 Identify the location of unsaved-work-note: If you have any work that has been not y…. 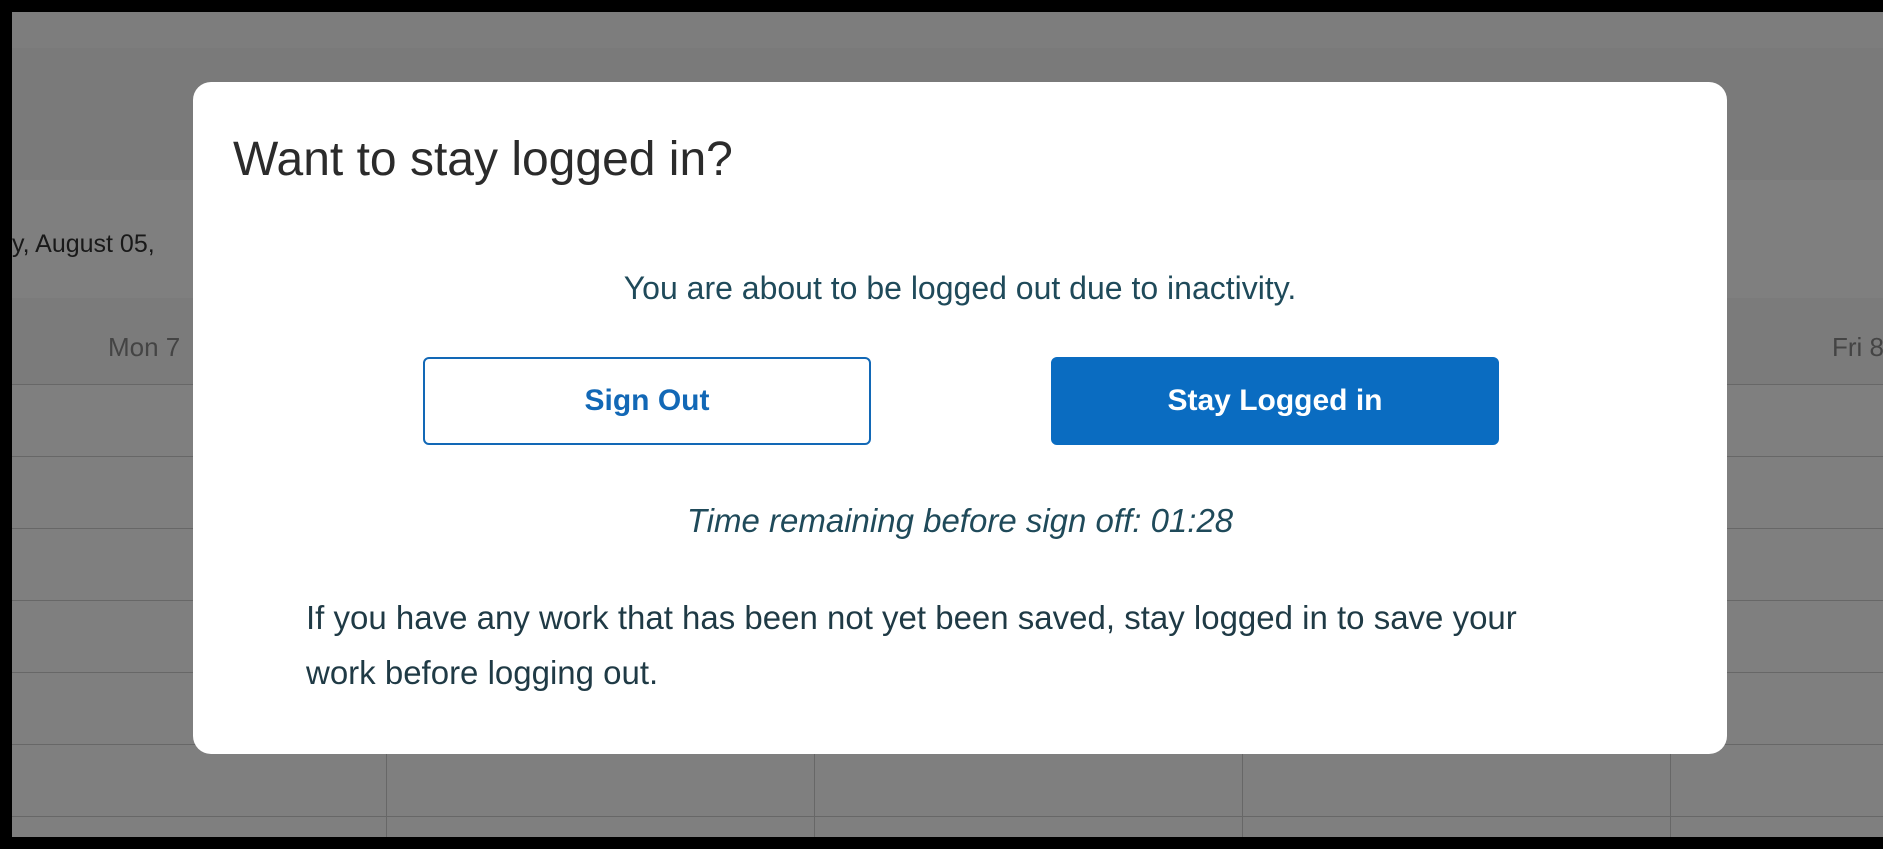
(911, 645).